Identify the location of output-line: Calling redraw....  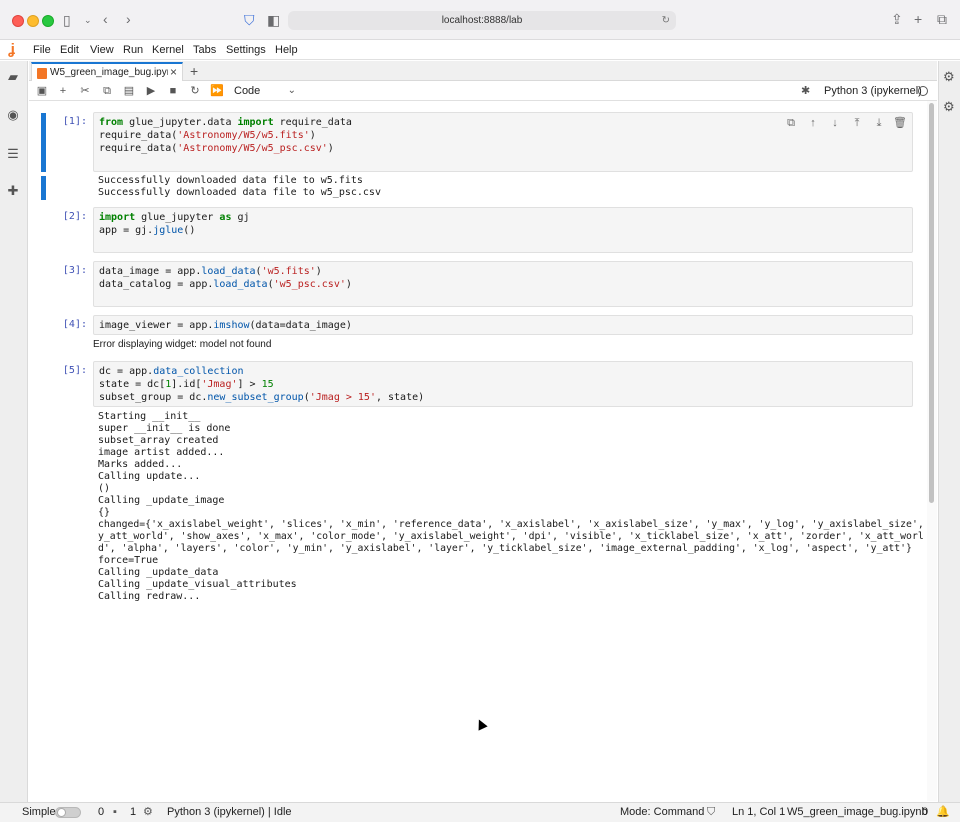
(149, 596).